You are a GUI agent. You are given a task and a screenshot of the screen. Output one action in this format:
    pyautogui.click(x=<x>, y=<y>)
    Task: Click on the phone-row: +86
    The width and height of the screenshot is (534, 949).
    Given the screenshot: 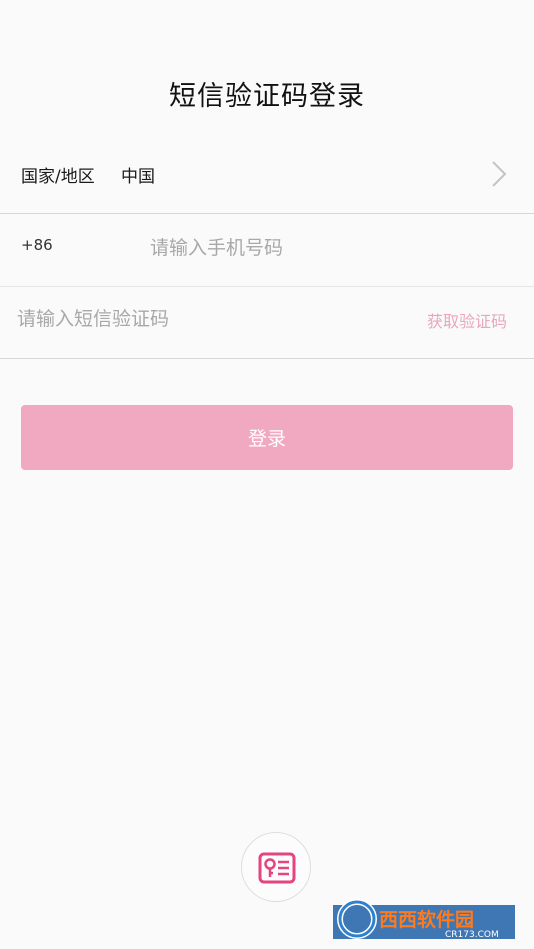 What is the action you would take?
    pyautogui.click(x=267, y=251)
    